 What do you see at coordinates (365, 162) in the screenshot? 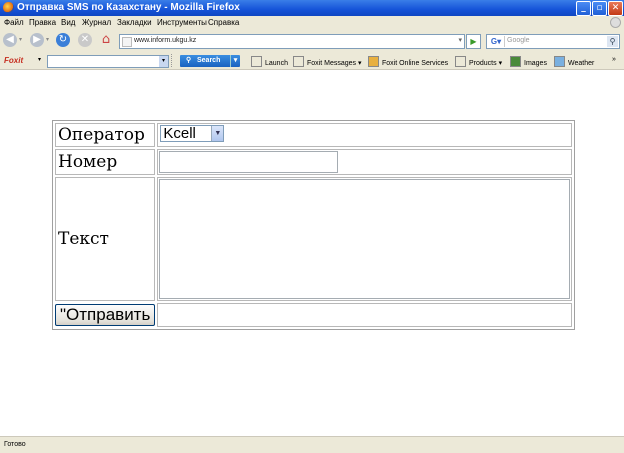
I see `number-cell` at bounding box center [365, 162].